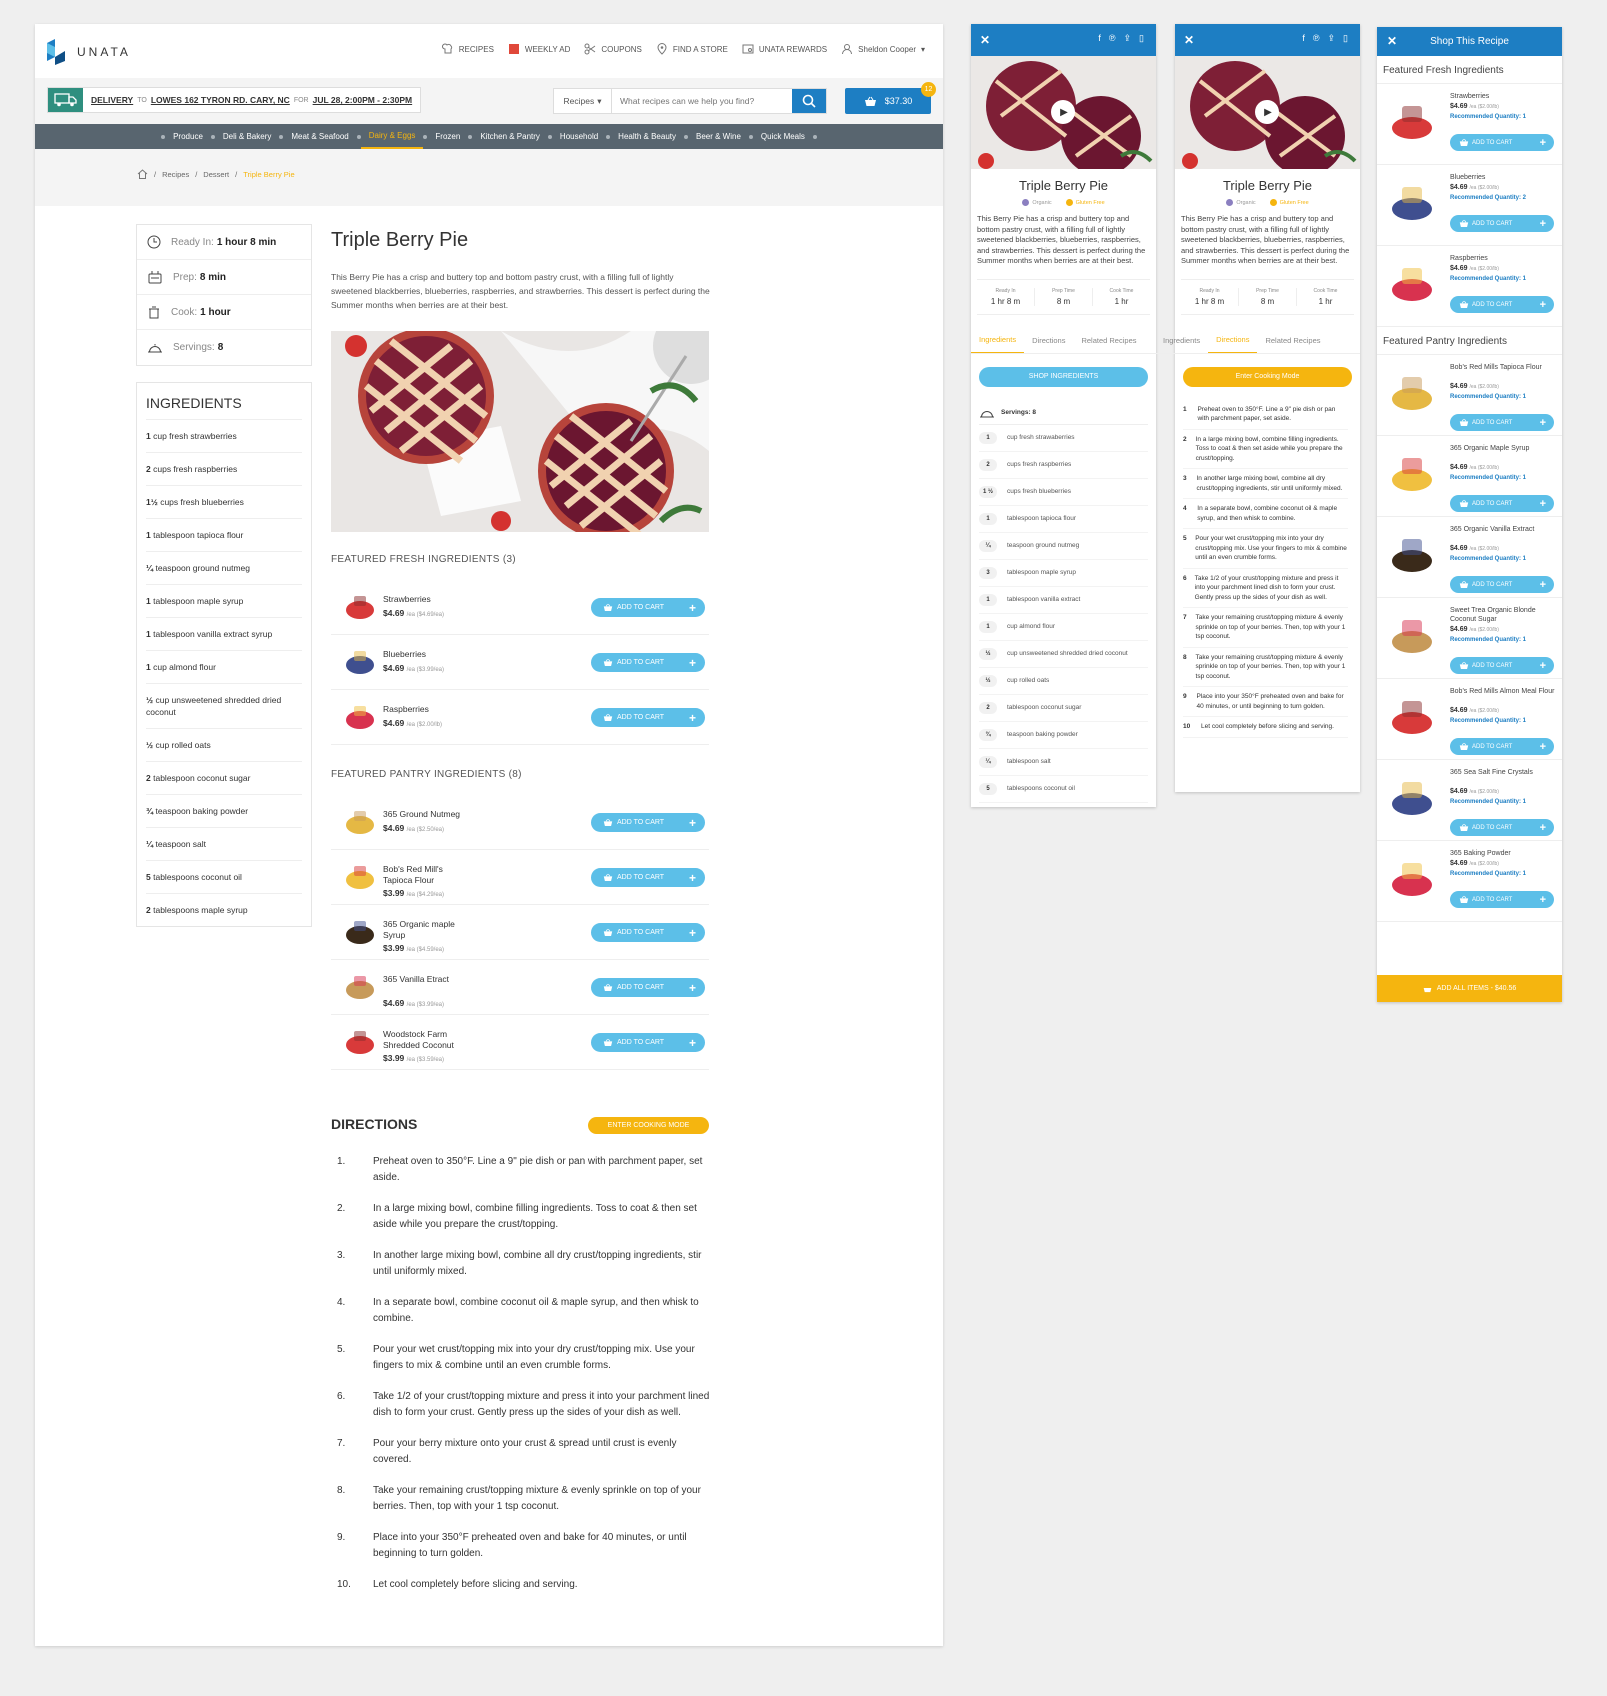  What do you see at coordinates (1063, 376) in the screenshot?
I see `shop-ingredients-button: SHOP INGREDIENTS` at bounding box center [1063, 376].